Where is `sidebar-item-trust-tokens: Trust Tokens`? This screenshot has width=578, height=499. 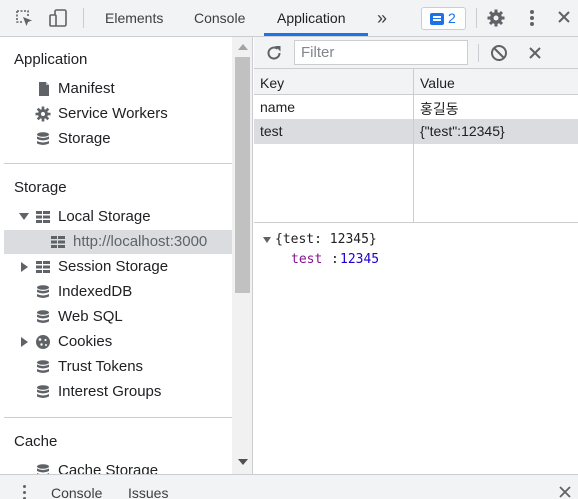 sidebar-item-trust-tokens: Trust Tokens is located at coordinates (116, 367).